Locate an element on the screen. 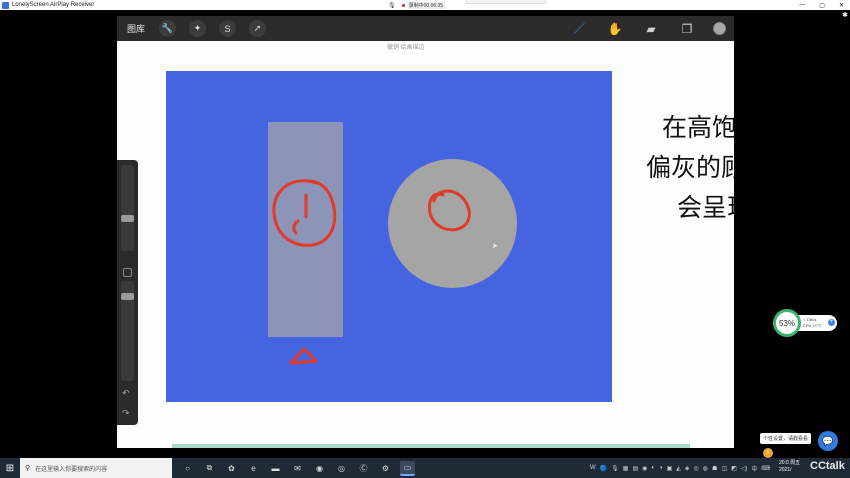 Image resolution: width=850 pixels, height=478 pixels. taskbar-task-view-icon: ⧉ is located at coordinates (209, 468).